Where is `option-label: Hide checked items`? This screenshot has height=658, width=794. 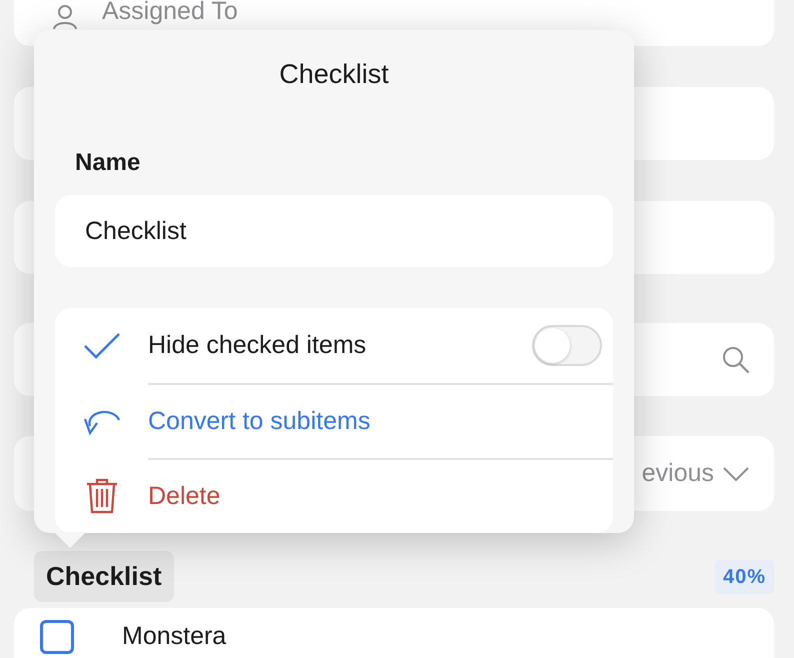
option-label: Hide checked items is located at coordinates (257, 345).